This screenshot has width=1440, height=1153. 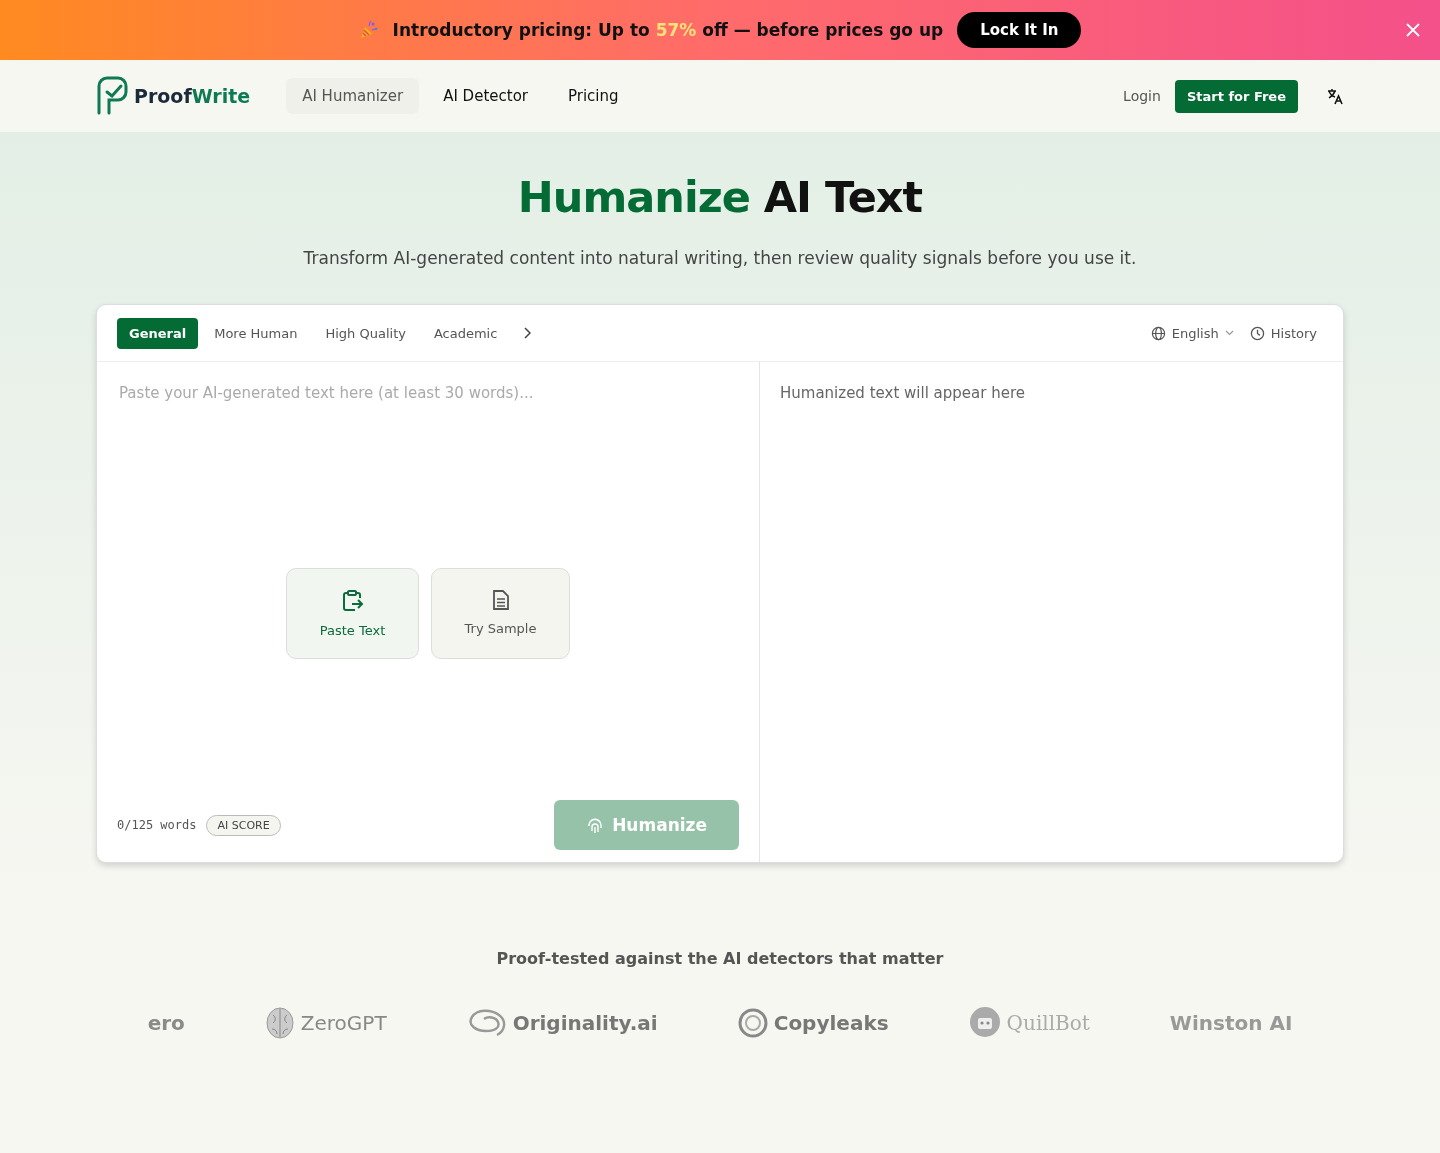 What do you see at coordinates (1019, 30) in the screenshot?
I see `lock-in-button: Lock It In` at bounding box center [1019, 30].